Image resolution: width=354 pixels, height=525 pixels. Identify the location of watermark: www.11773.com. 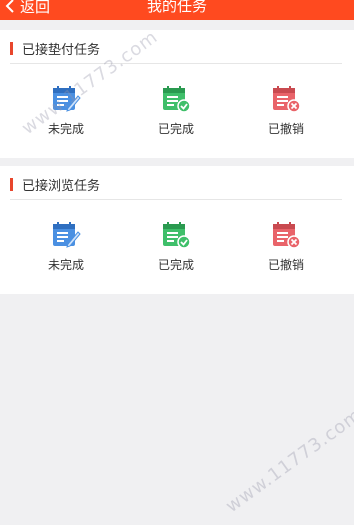
(288, 460).